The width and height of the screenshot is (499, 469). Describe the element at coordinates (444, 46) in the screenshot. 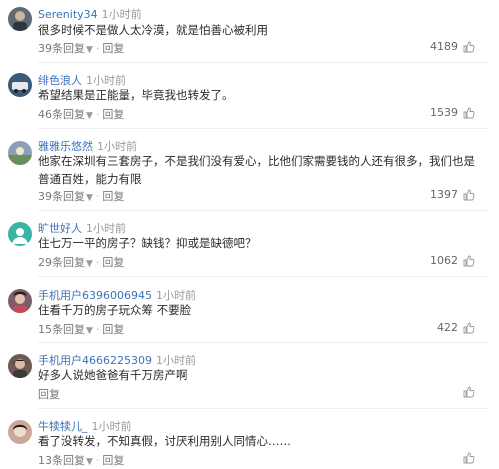

I see `like-count: 4189` at that location.